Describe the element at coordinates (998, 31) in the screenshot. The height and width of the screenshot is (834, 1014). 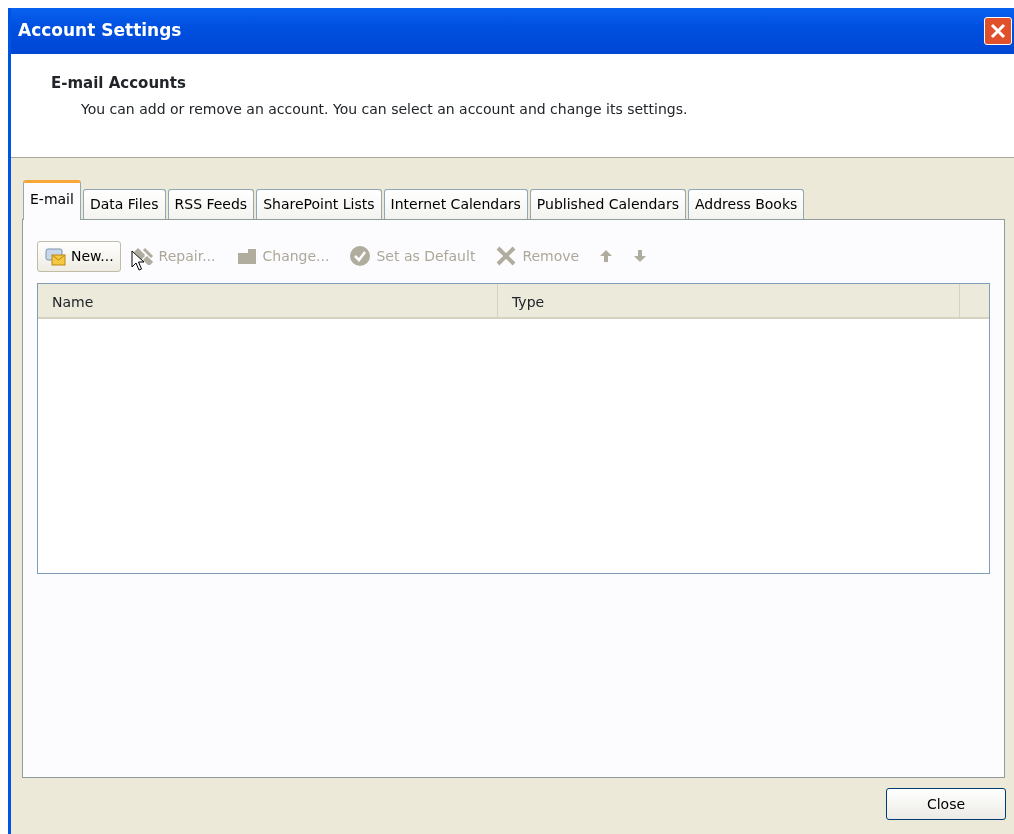
I see `close-icon` at that location.